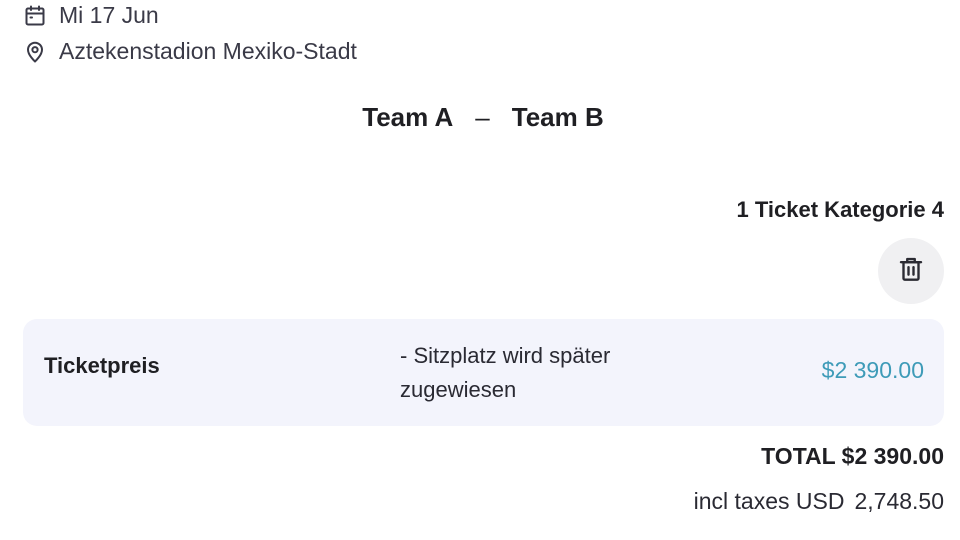 This screenshot has width=960, height=540. Describe the element at coordinates (872, 370) in the screenshot. I see `ticket-price-value: $2 390.00` at that location.